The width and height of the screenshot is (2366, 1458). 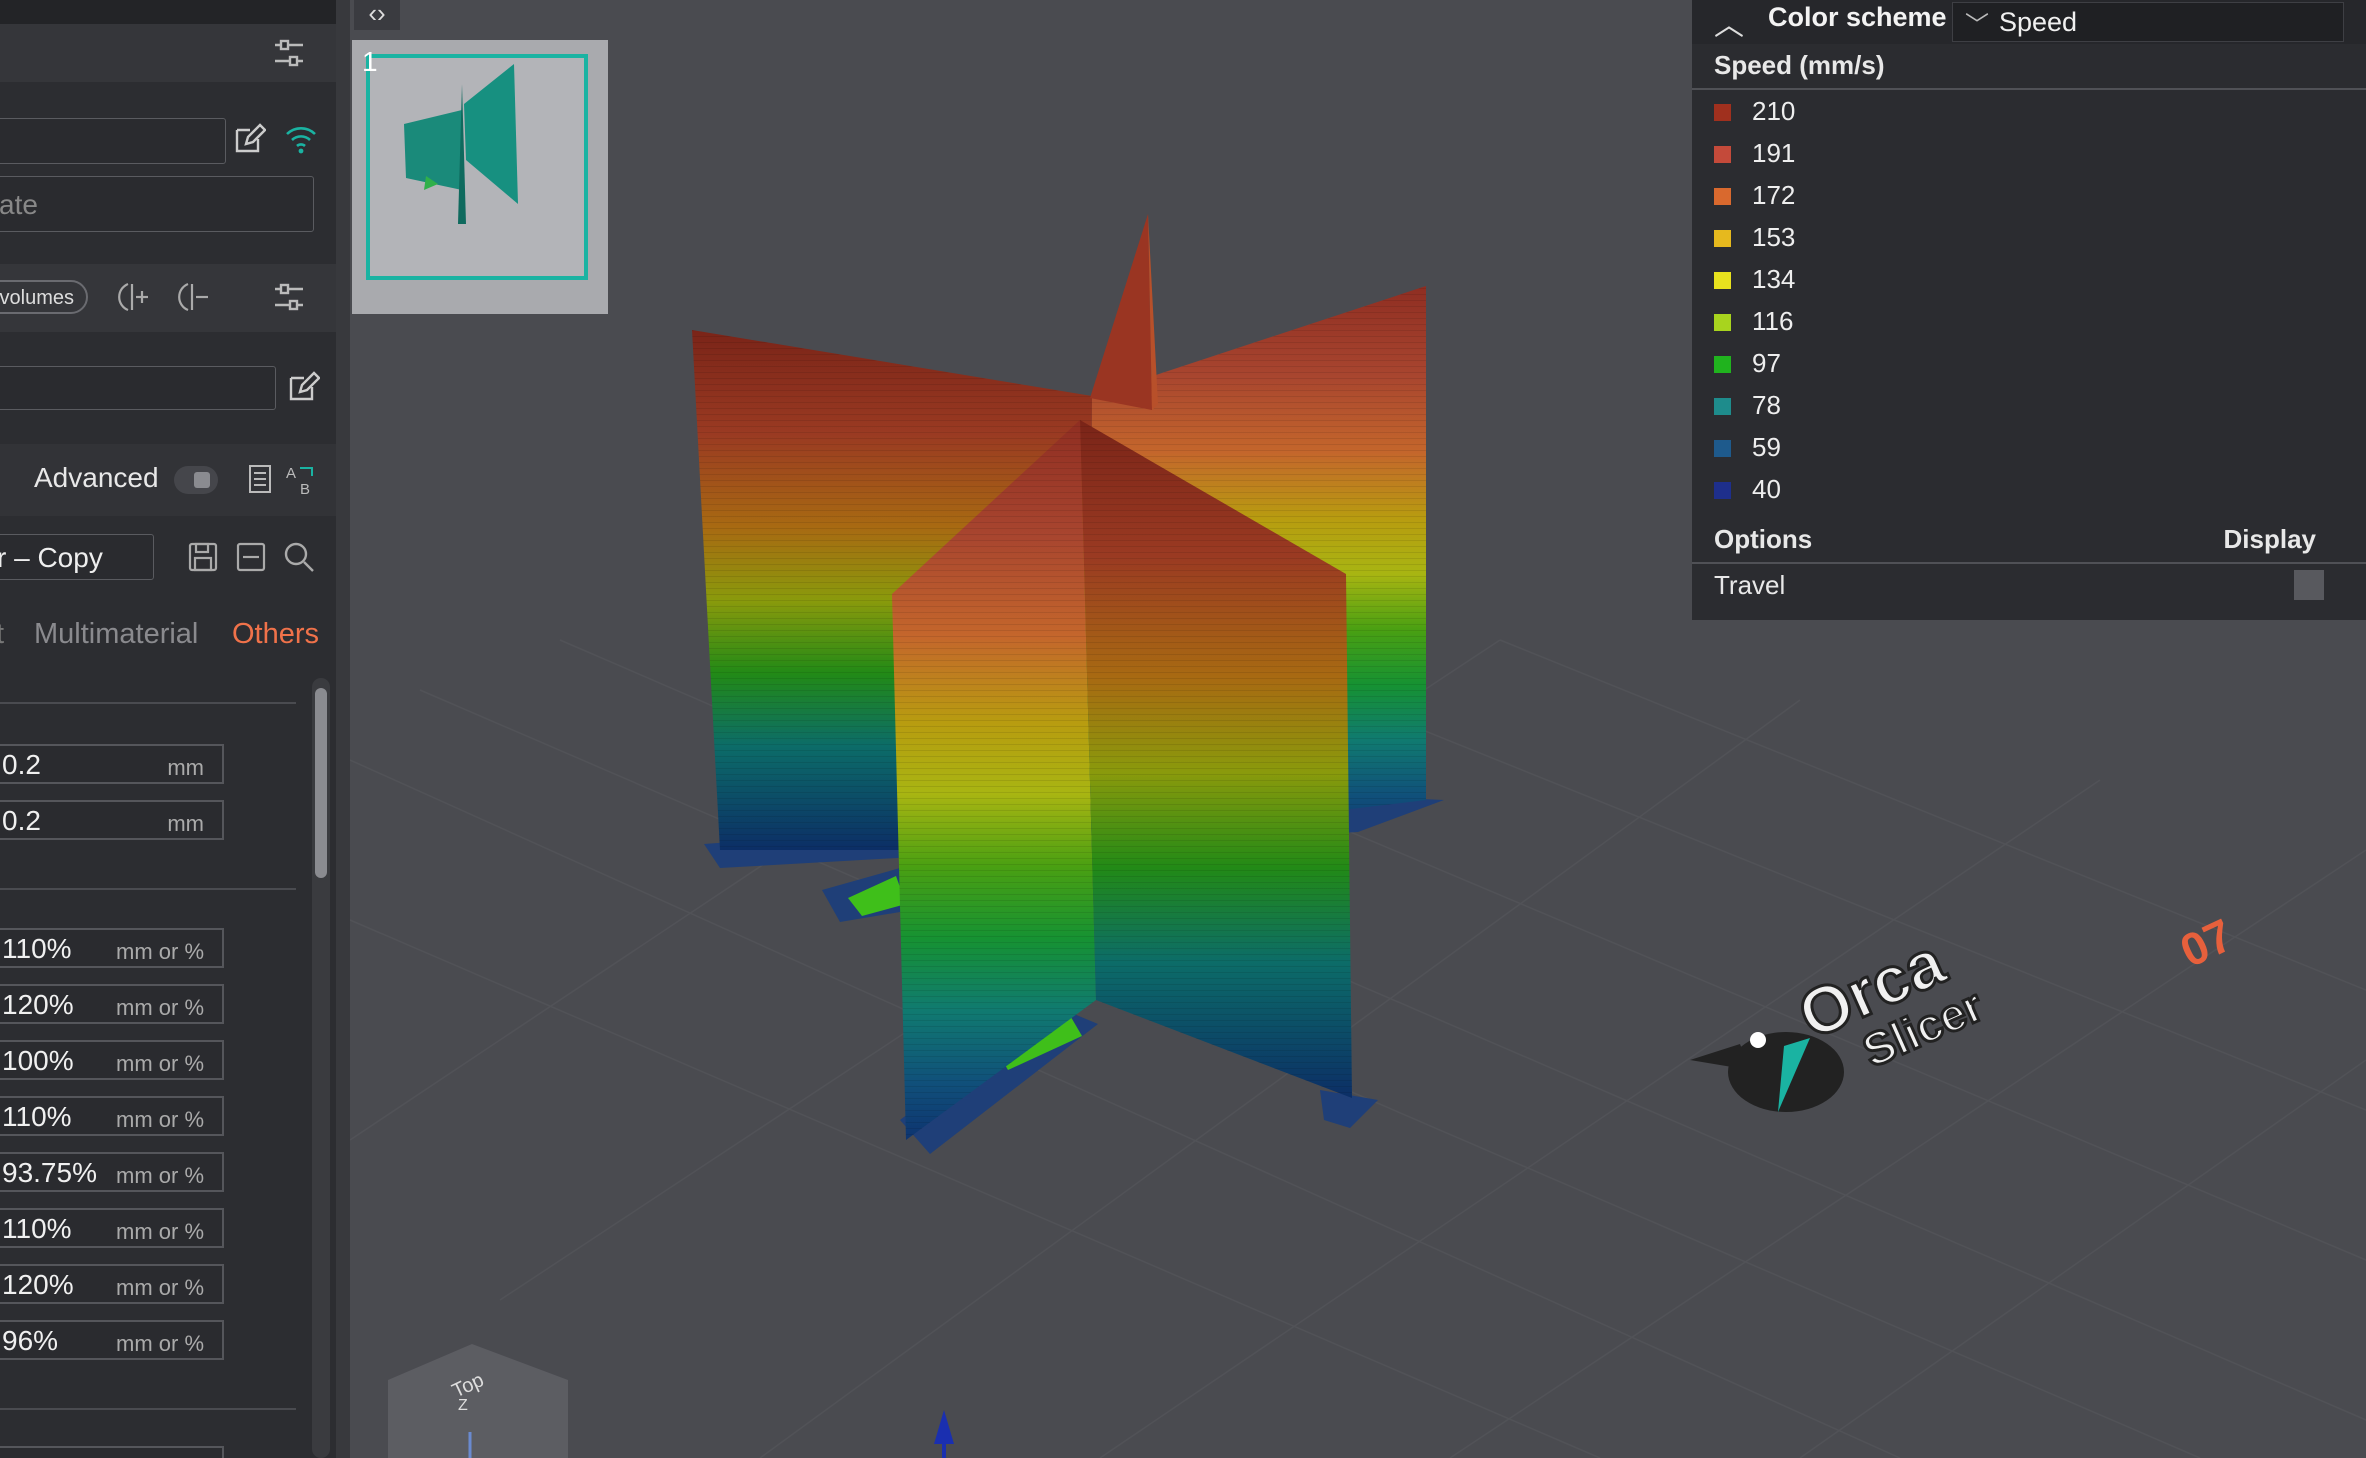 I want to click on save-icon, so click(x=203, y=557).